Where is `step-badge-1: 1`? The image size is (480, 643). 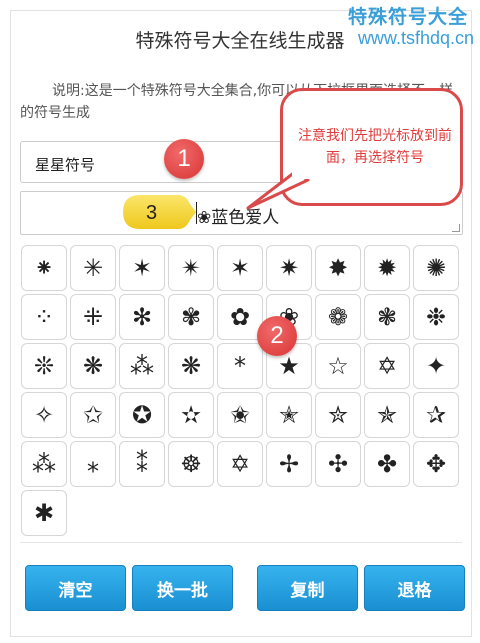
step-badge-1: 1 is located at coordinates (184, 159).